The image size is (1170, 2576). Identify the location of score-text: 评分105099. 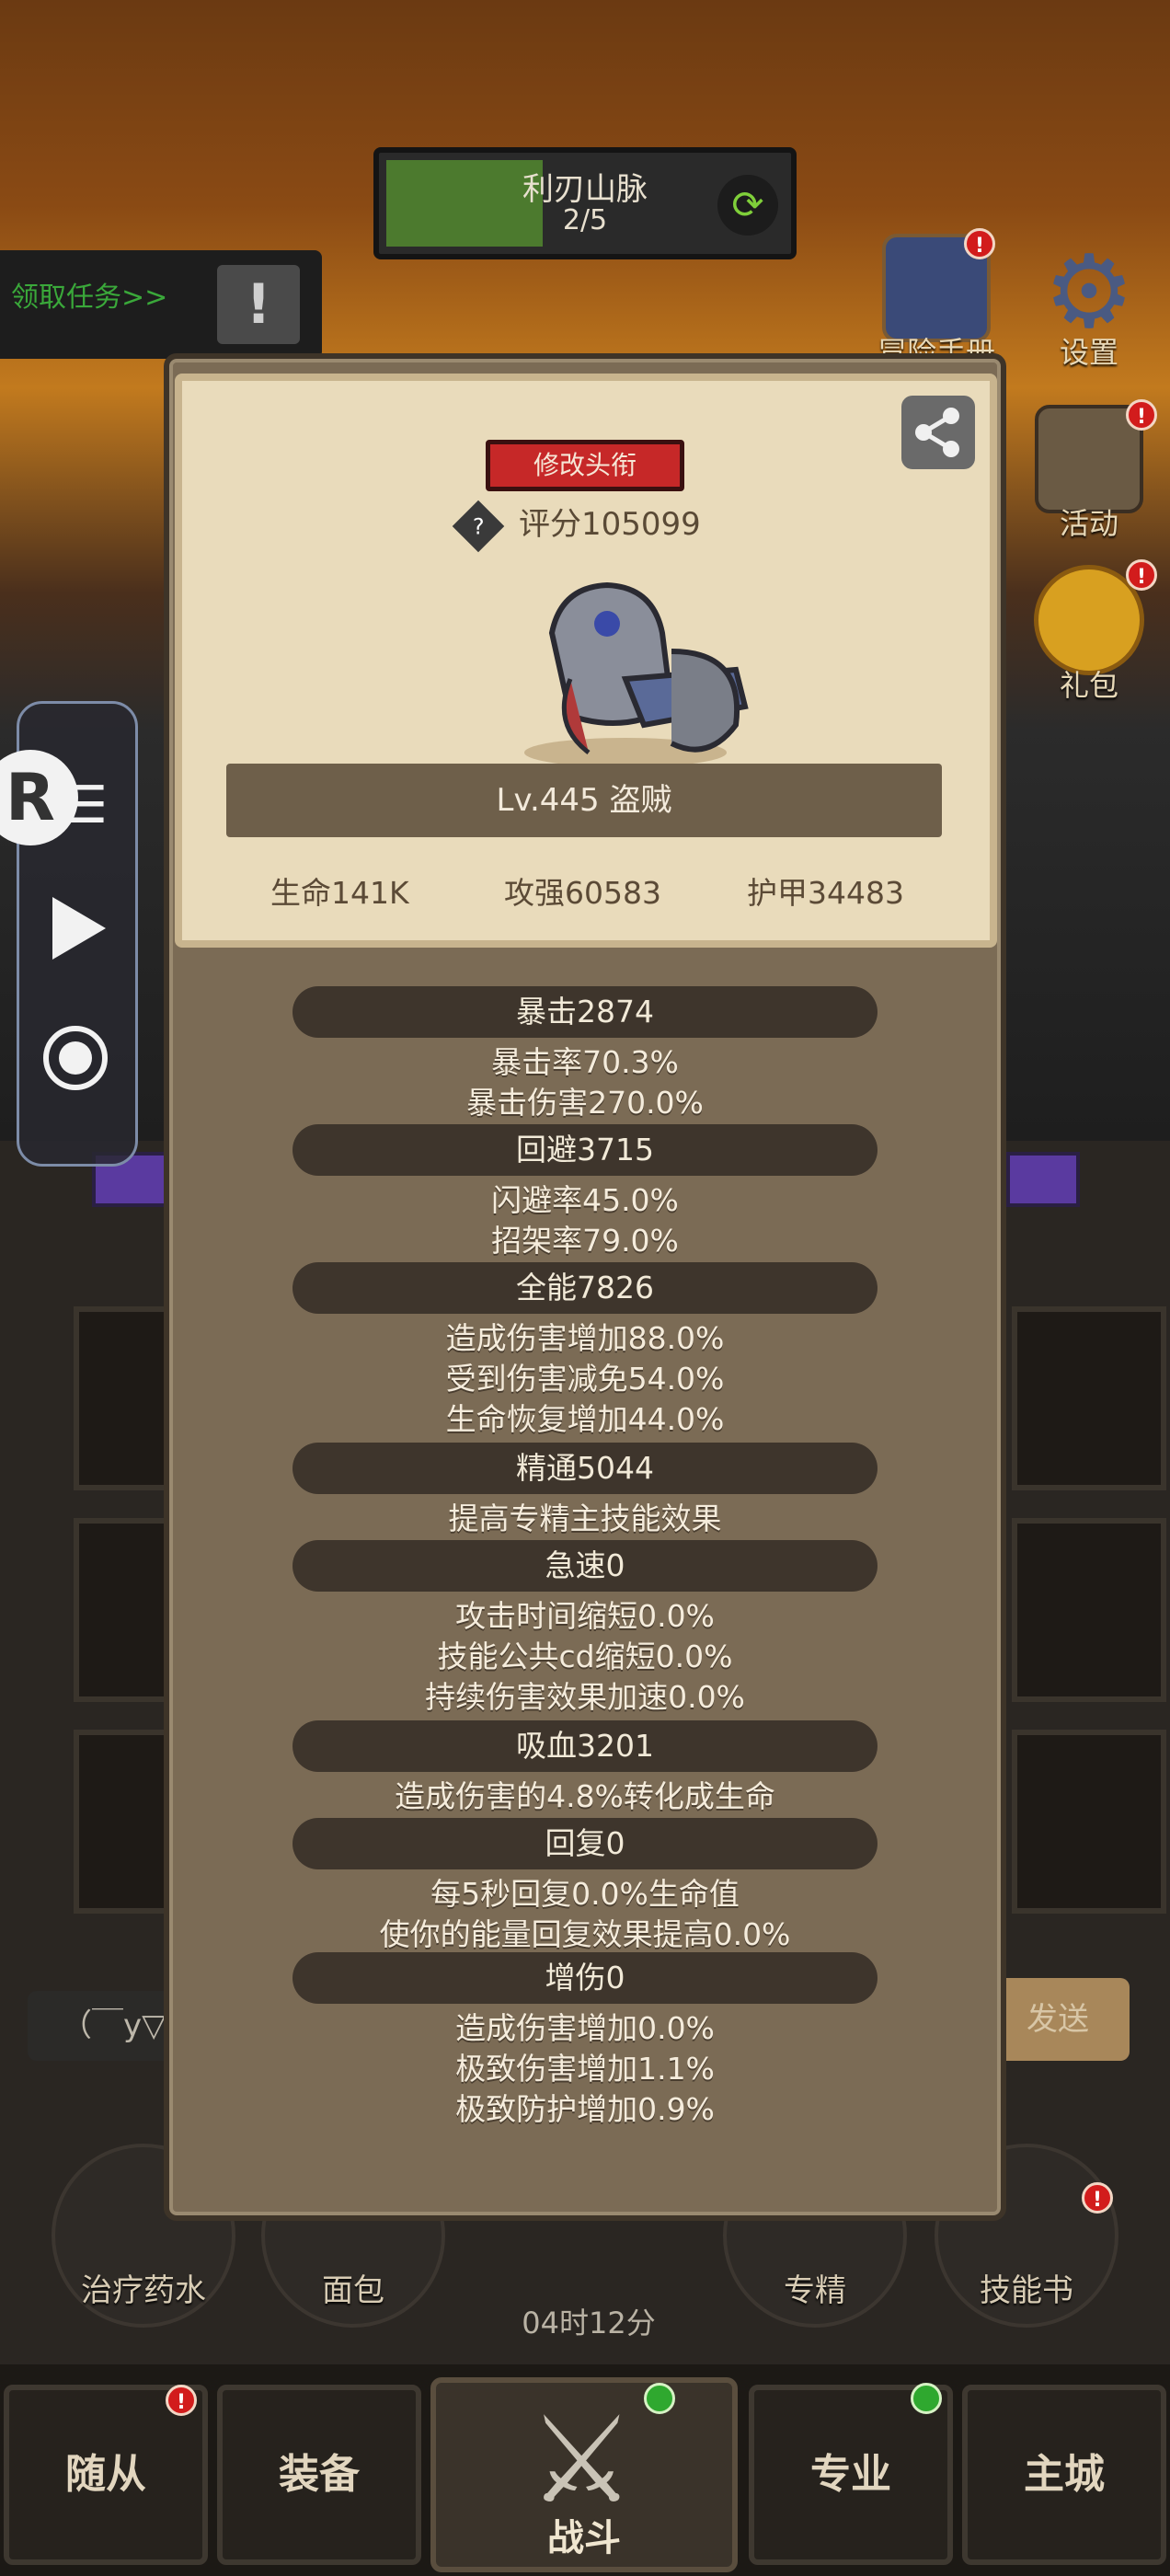
(610, 524).